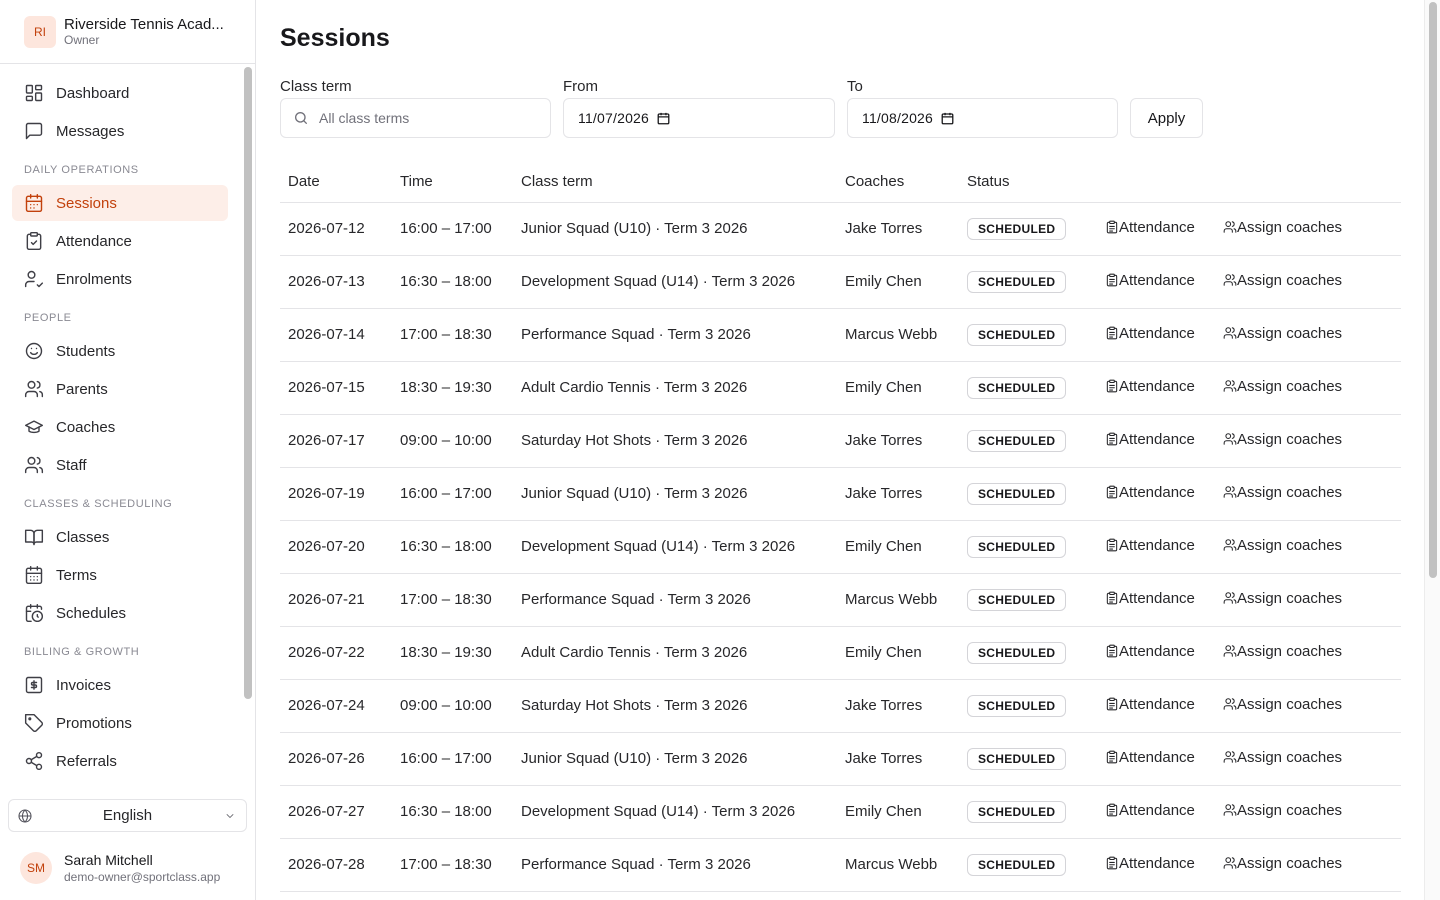 The width and height of the screenshot is (1440, 900). What do you see at coordinates (120, 427) in the screenshot?
I see `sidebar-item-coaches: Coaches` at bounding box center [120, 427].